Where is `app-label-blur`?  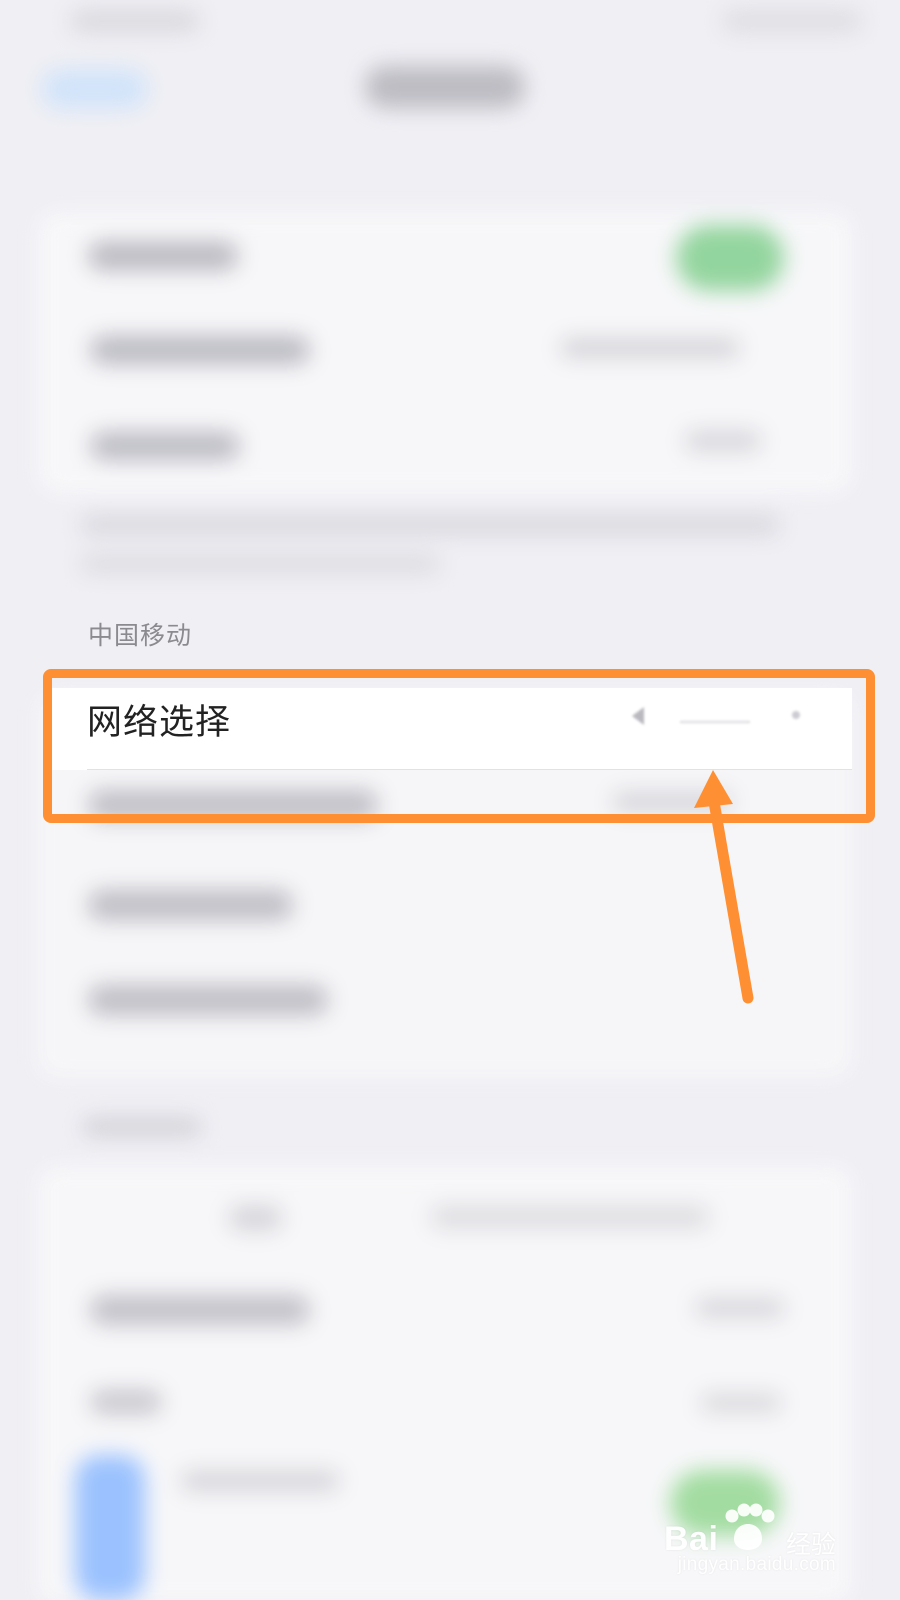
app-label-blur is located at coordinates (260, 1481).